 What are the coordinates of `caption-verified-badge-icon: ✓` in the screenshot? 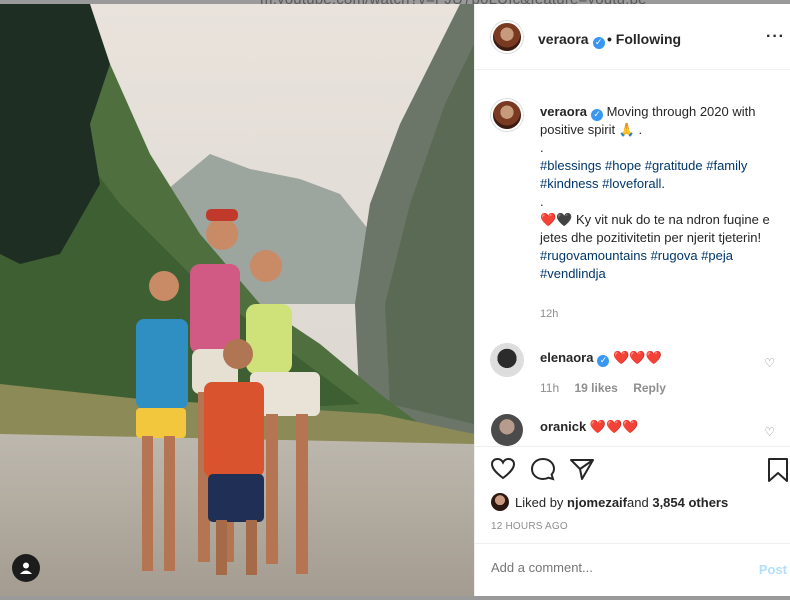 It's located at (596, 115).